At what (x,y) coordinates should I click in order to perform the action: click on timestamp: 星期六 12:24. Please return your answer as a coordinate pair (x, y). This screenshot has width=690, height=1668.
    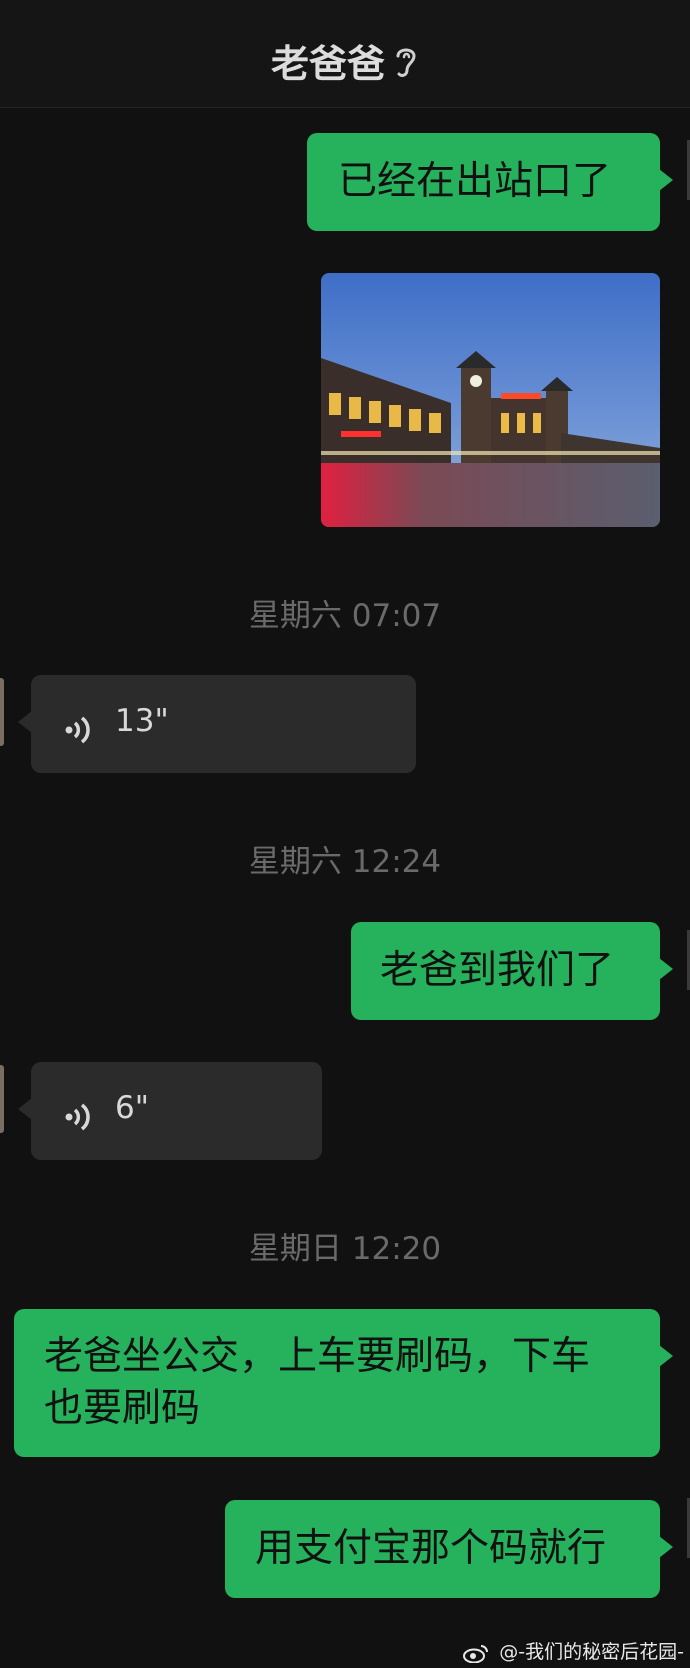
    Looking at the image, I should click on (345, 862).